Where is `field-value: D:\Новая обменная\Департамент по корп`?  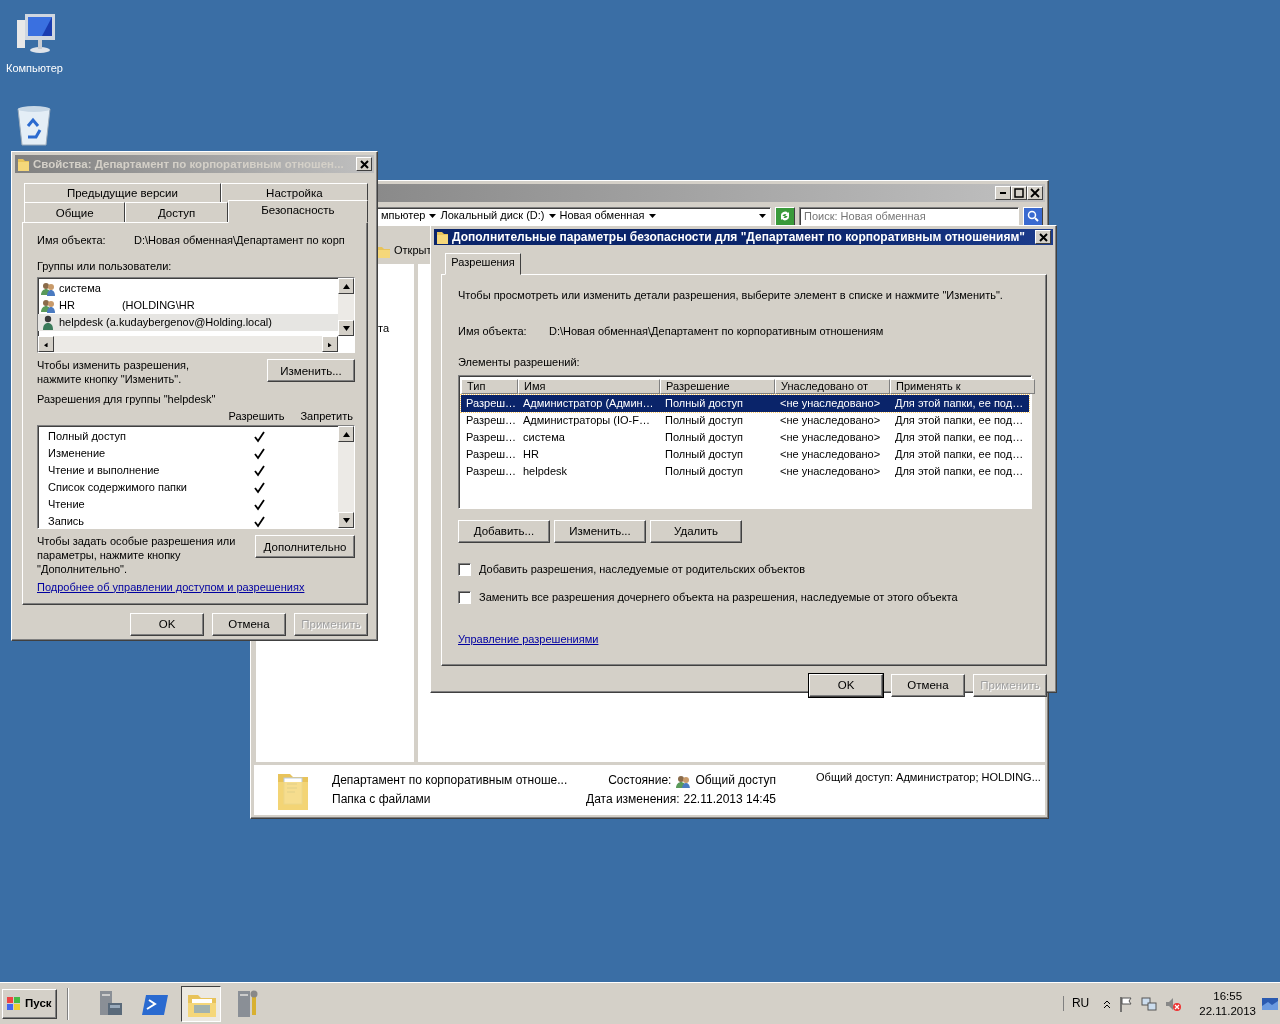
field-value: D:\Новая обменная\Департамент по корп is located at coordinates (239, 240).